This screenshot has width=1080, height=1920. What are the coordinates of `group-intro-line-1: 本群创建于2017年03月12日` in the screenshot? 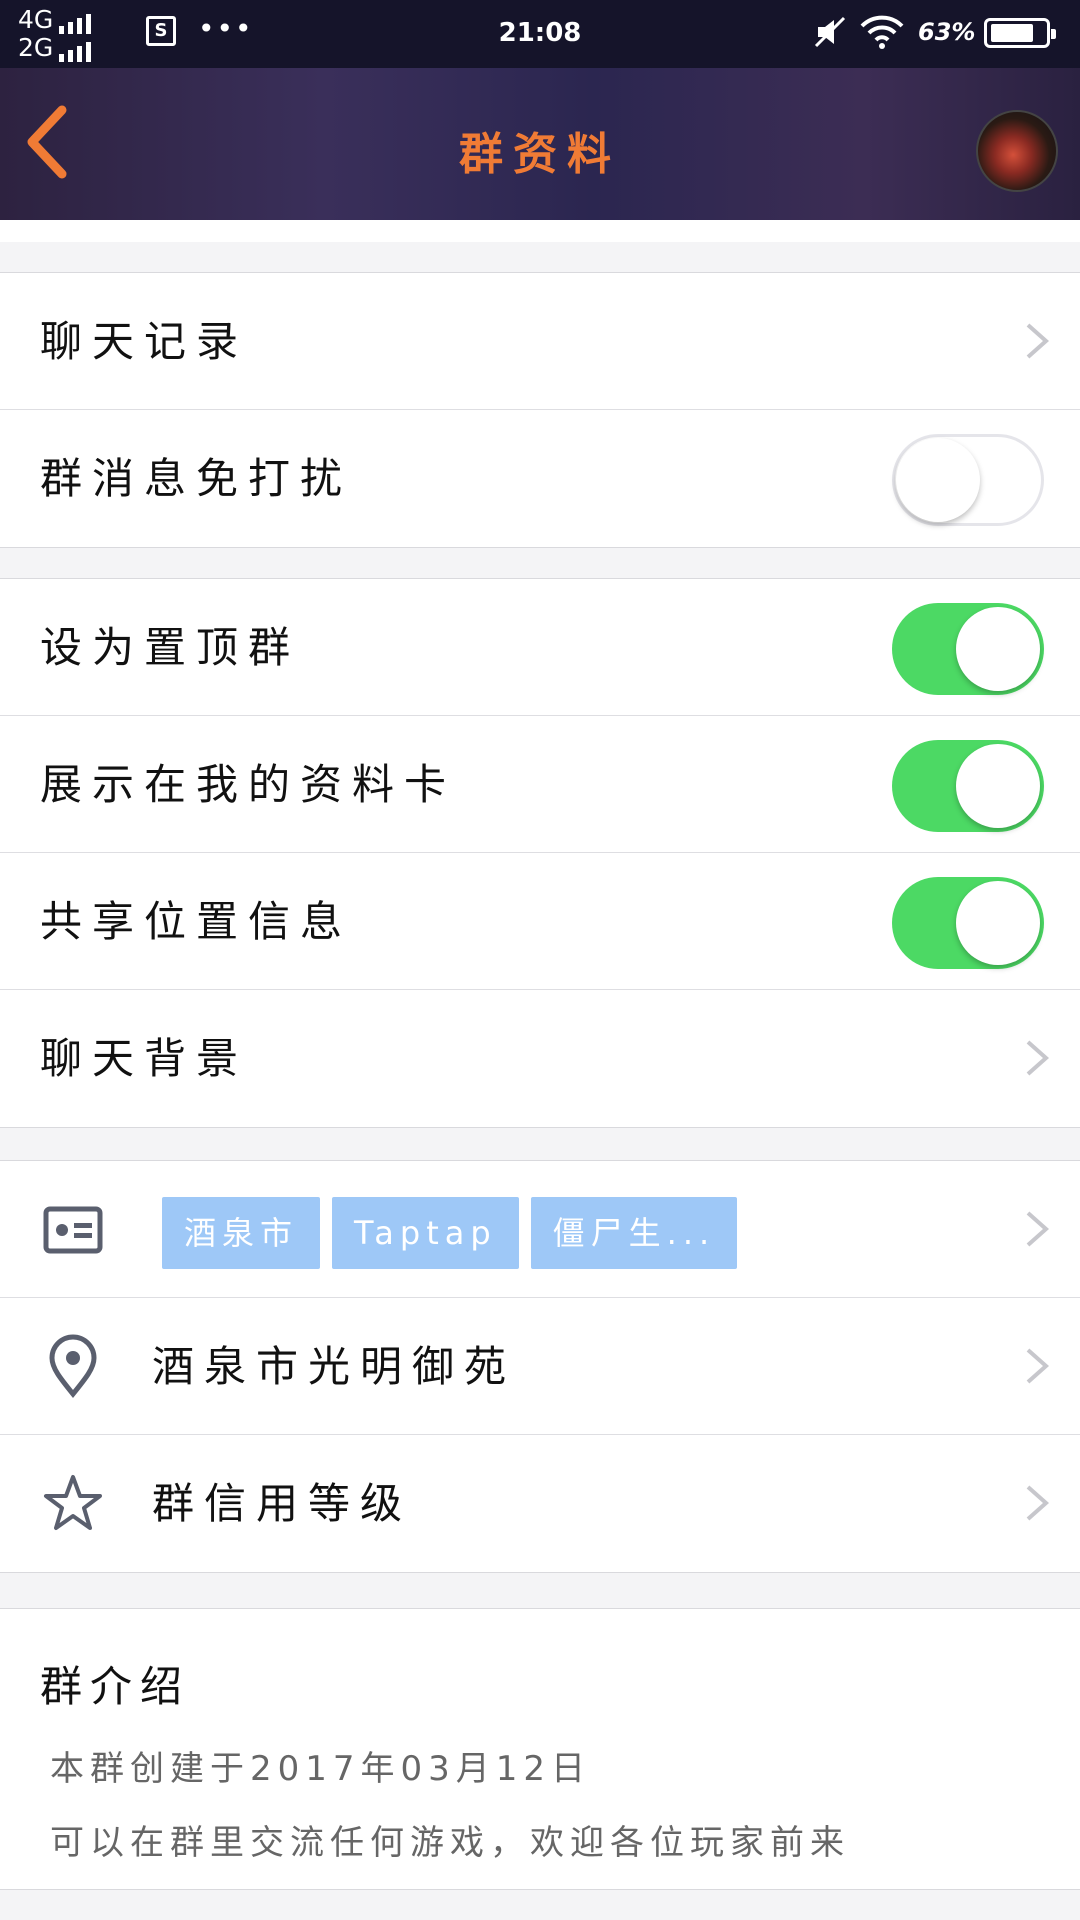 It's located at (321, 1769).